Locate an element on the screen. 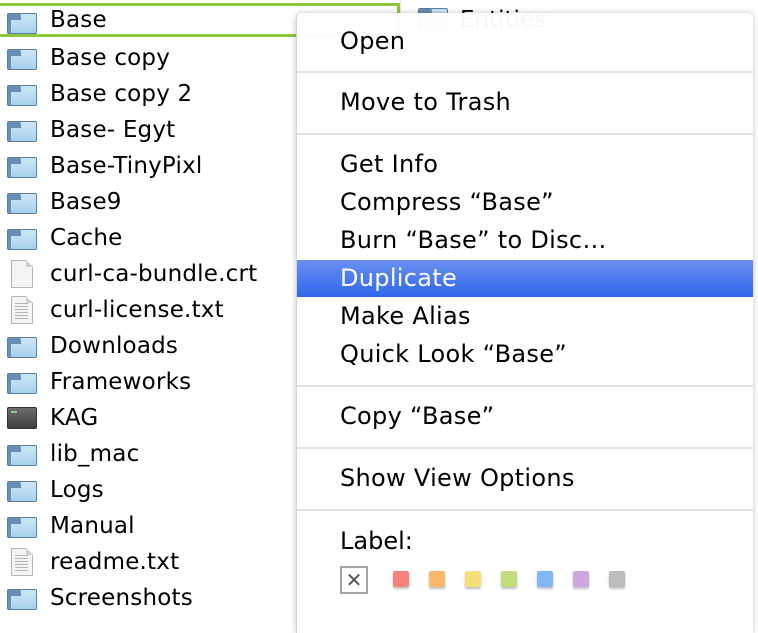 This screenshot has height=633, width=758. menu-item-quick-look: Quick Look “Base” is located at coordinates (525, 354).